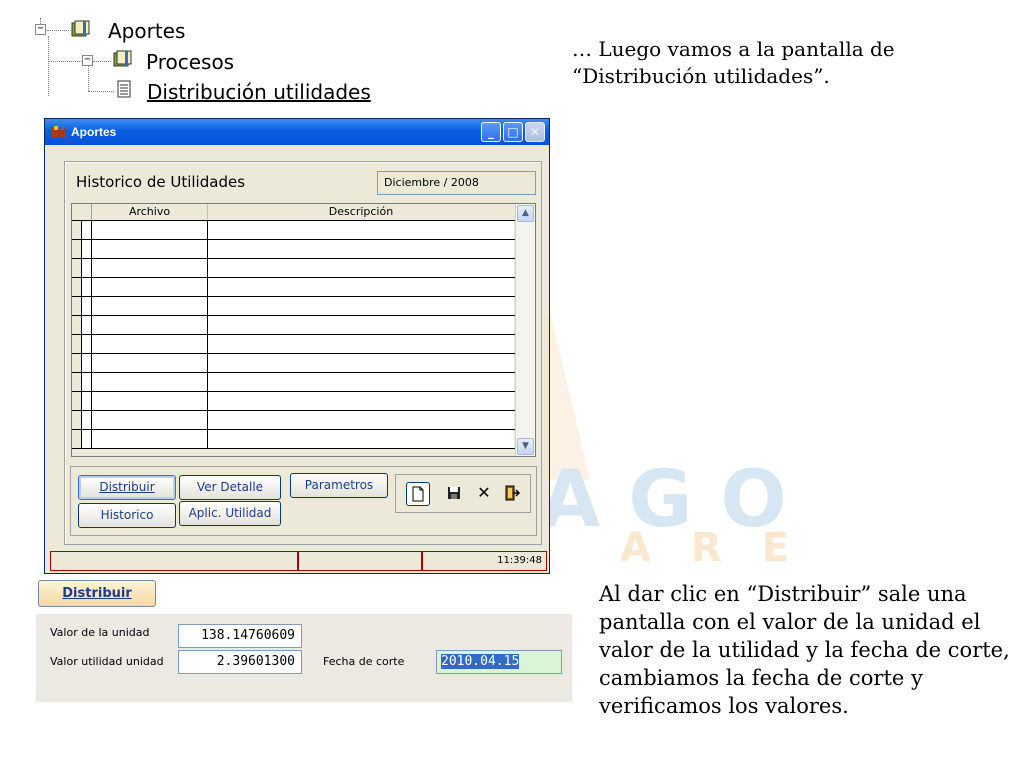 This screenshot has height=768, width=1024. I want to click on exit-icon, so click(512, 494).